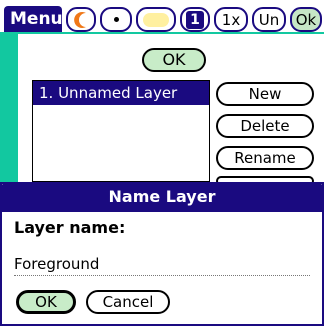 The height and width of the screenshot is (326, 324). I want to click on zoom-button: 1x, so click(231, 19).